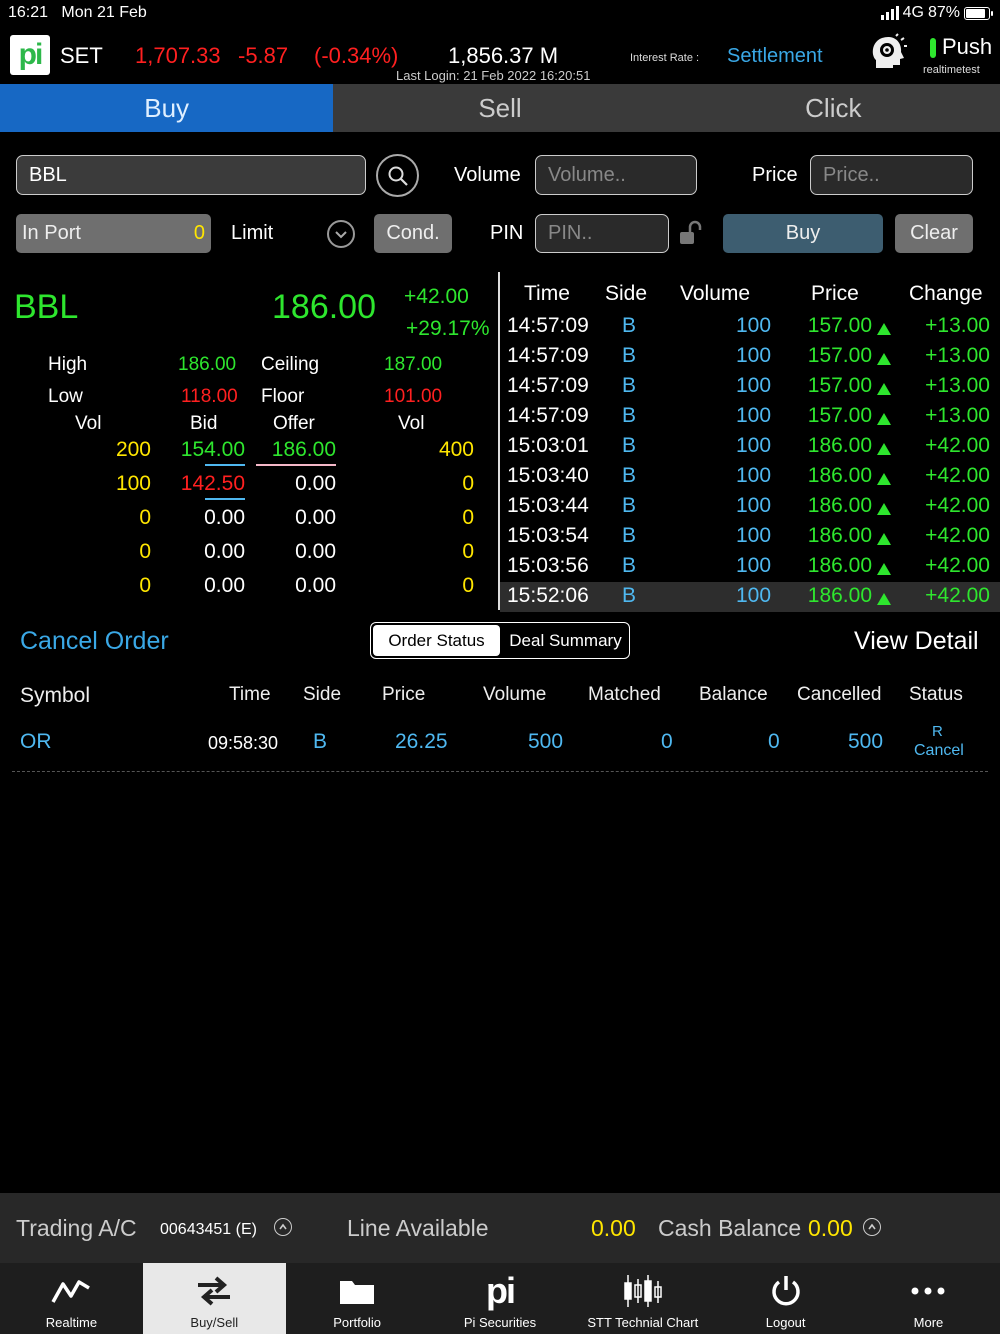 The height and width of the screenshot is (1334, 1000). I want to click on ticker-row: 15:03:54 B 100 186.00 +42.00, so click(750, 537).